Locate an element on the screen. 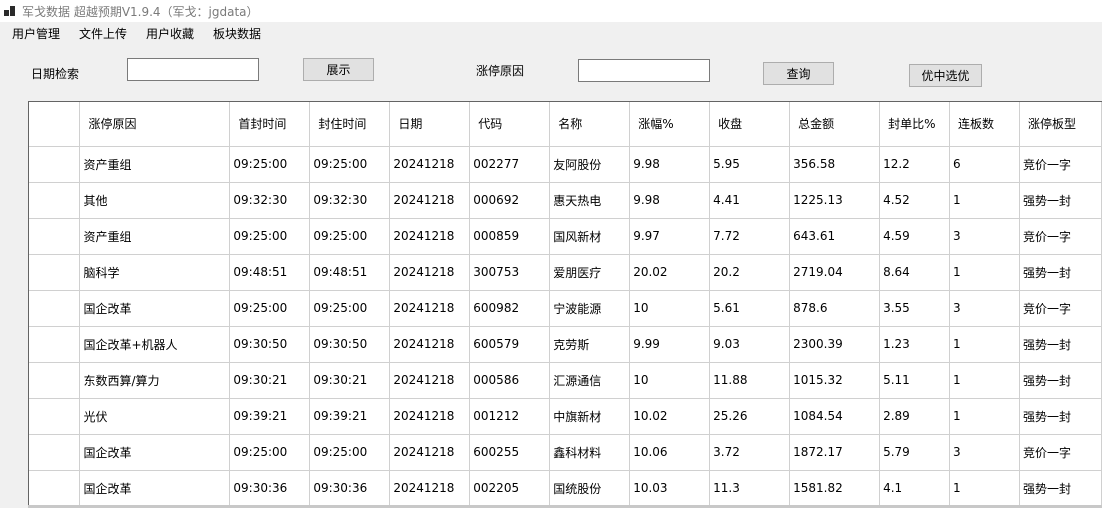 The width and height of the screenshot is (1102, 508). table-cell: 20.2 is located at coordinates (750, 272).